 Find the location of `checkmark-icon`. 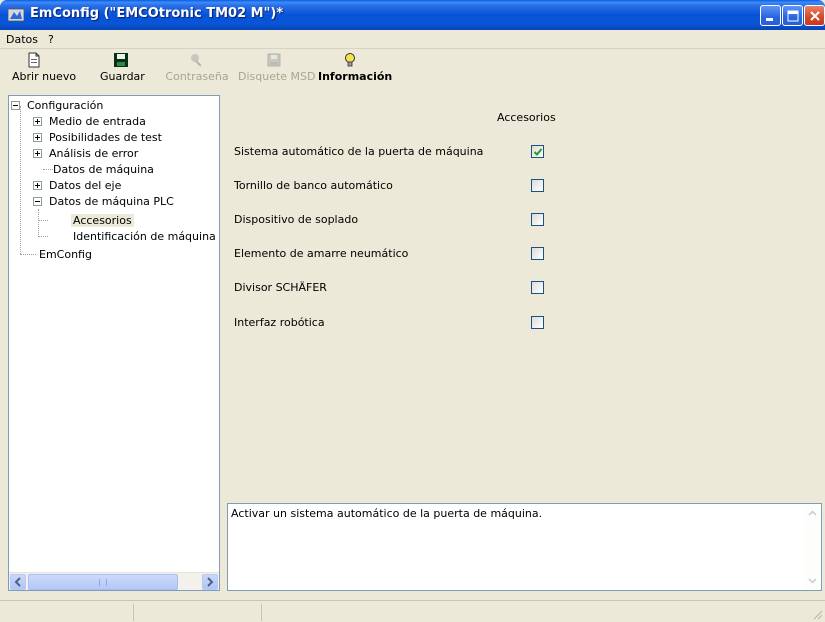

checkmark-icon is located at coordinates (538, 152).